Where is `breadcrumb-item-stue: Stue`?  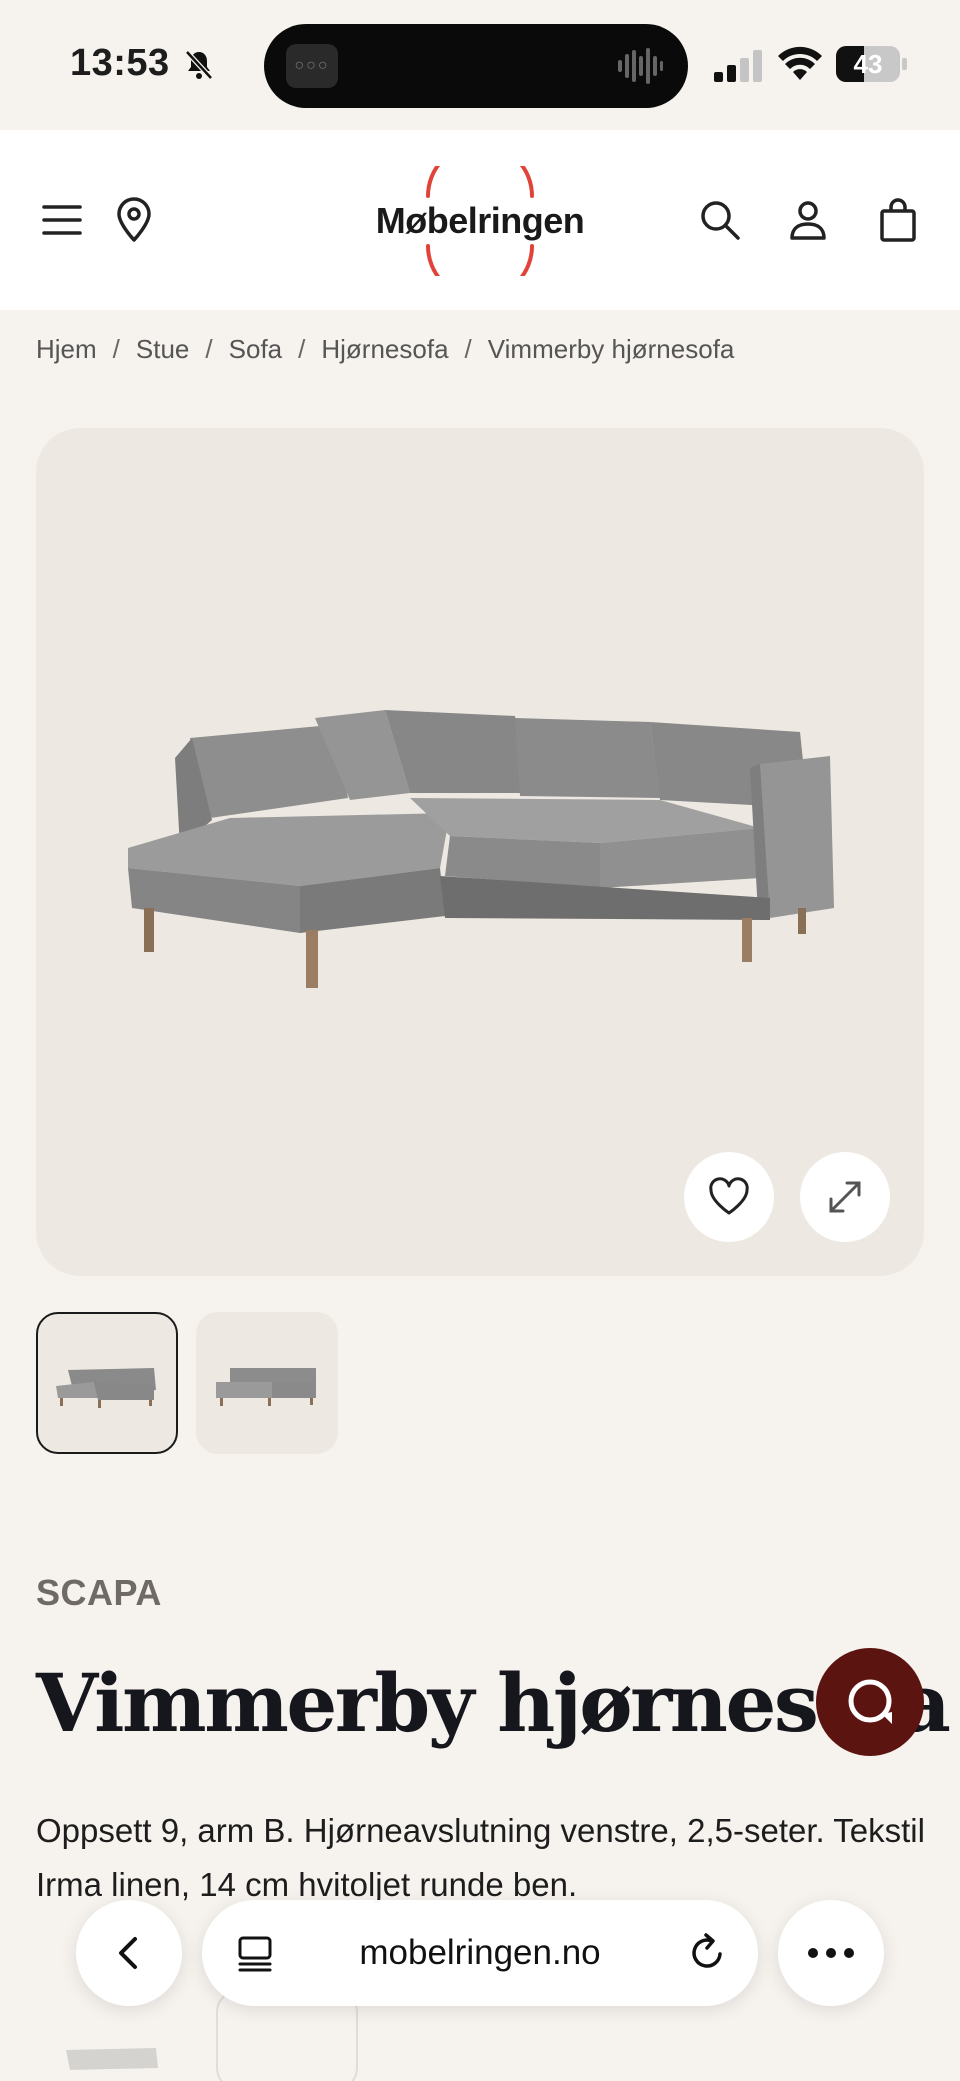 breadcrumb-item-stue: Stue is located at coordinates (163, 349).